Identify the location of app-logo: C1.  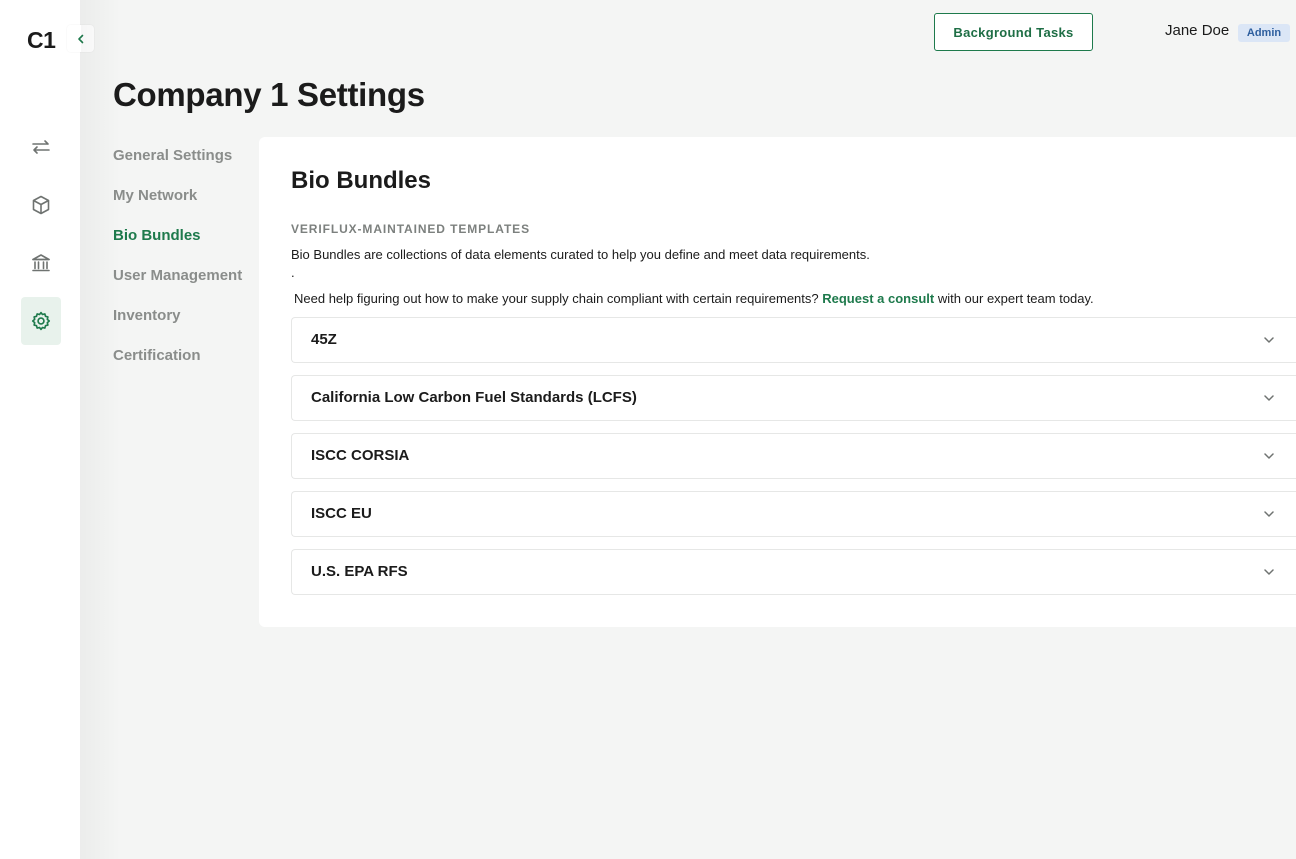
(41, 40).